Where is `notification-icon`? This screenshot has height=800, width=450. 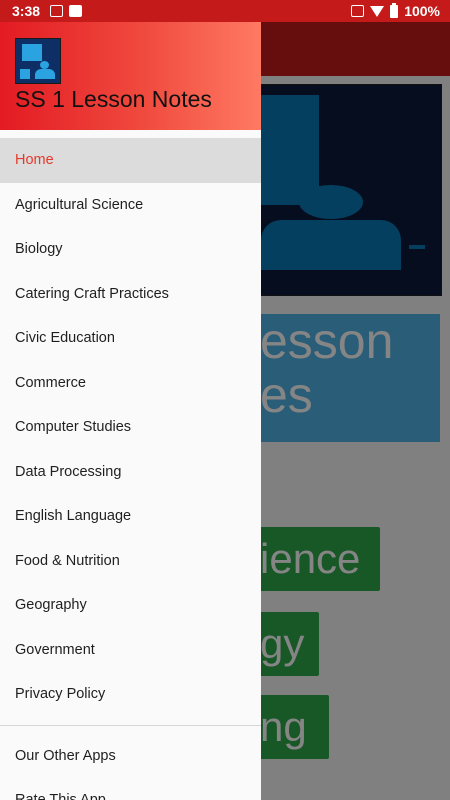 notification-icon is located at coordinates (57, 11).